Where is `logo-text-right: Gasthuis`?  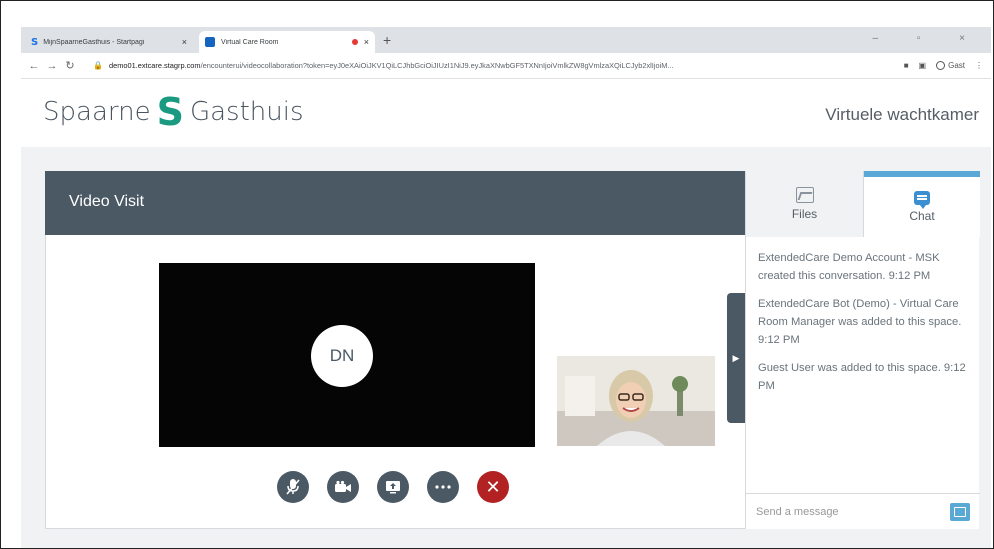
logo-text-right: Gasthuis is located at coordinates (246, 112).